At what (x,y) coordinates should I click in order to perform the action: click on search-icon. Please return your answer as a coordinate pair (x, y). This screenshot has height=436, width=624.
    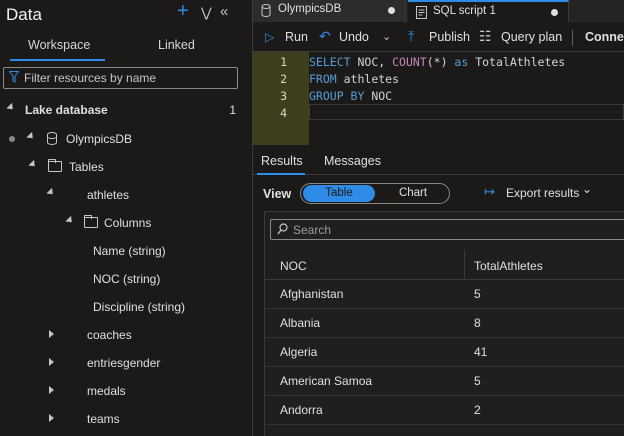
    Looking at the image, I should click on (282, 229).